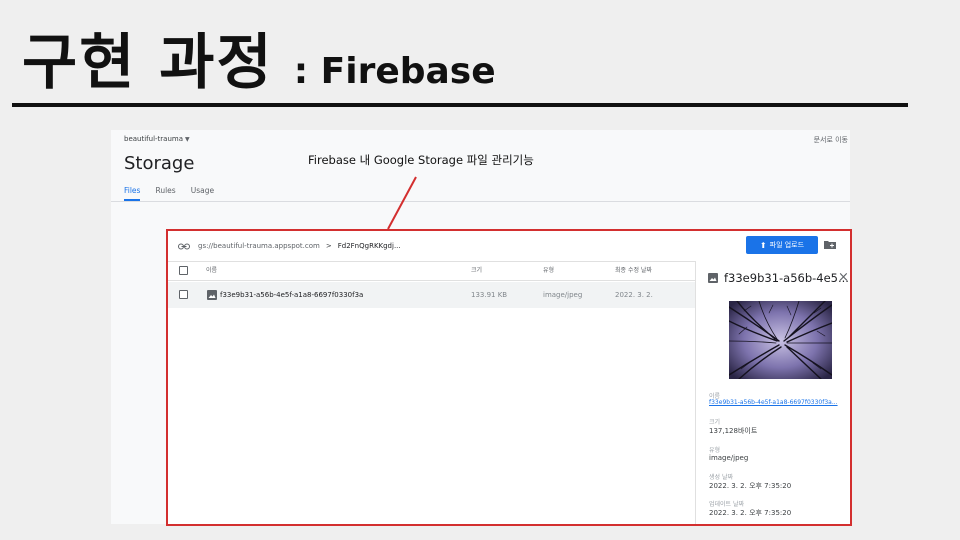  Describe the element at coordinates (476, 271) in the screenshot. I see `column-size: 크기` at that location.